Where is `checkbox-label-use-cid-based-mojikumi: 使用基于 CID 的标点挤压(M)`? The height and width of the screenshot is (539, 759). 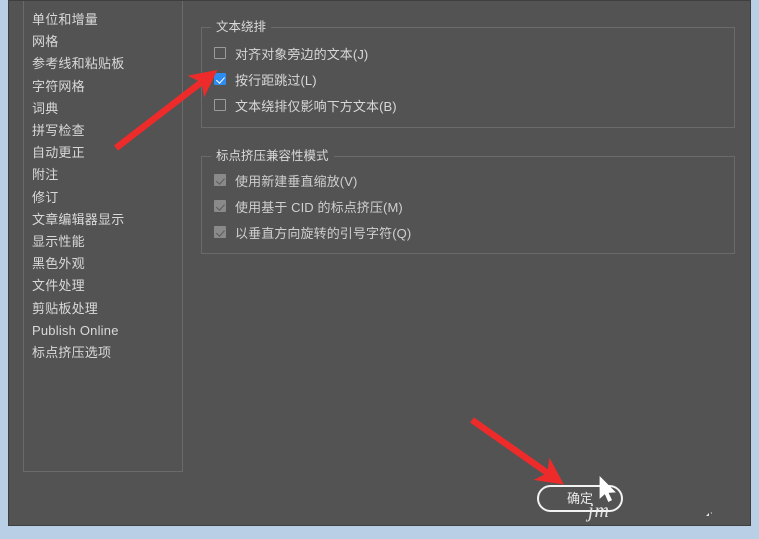 checkbox-label-use-cid-based-mojikumi: 使用基于 CID 的标点挤压(M) is located at coordinates (319, 207).